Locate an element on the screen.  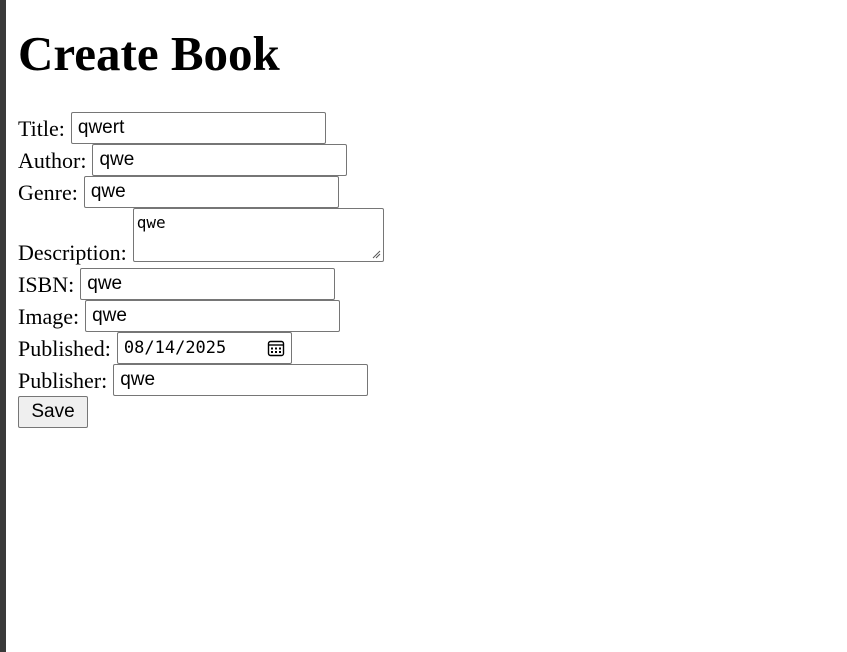
published-date-value: 08/14/2025 is located at coordinates (175, 348).